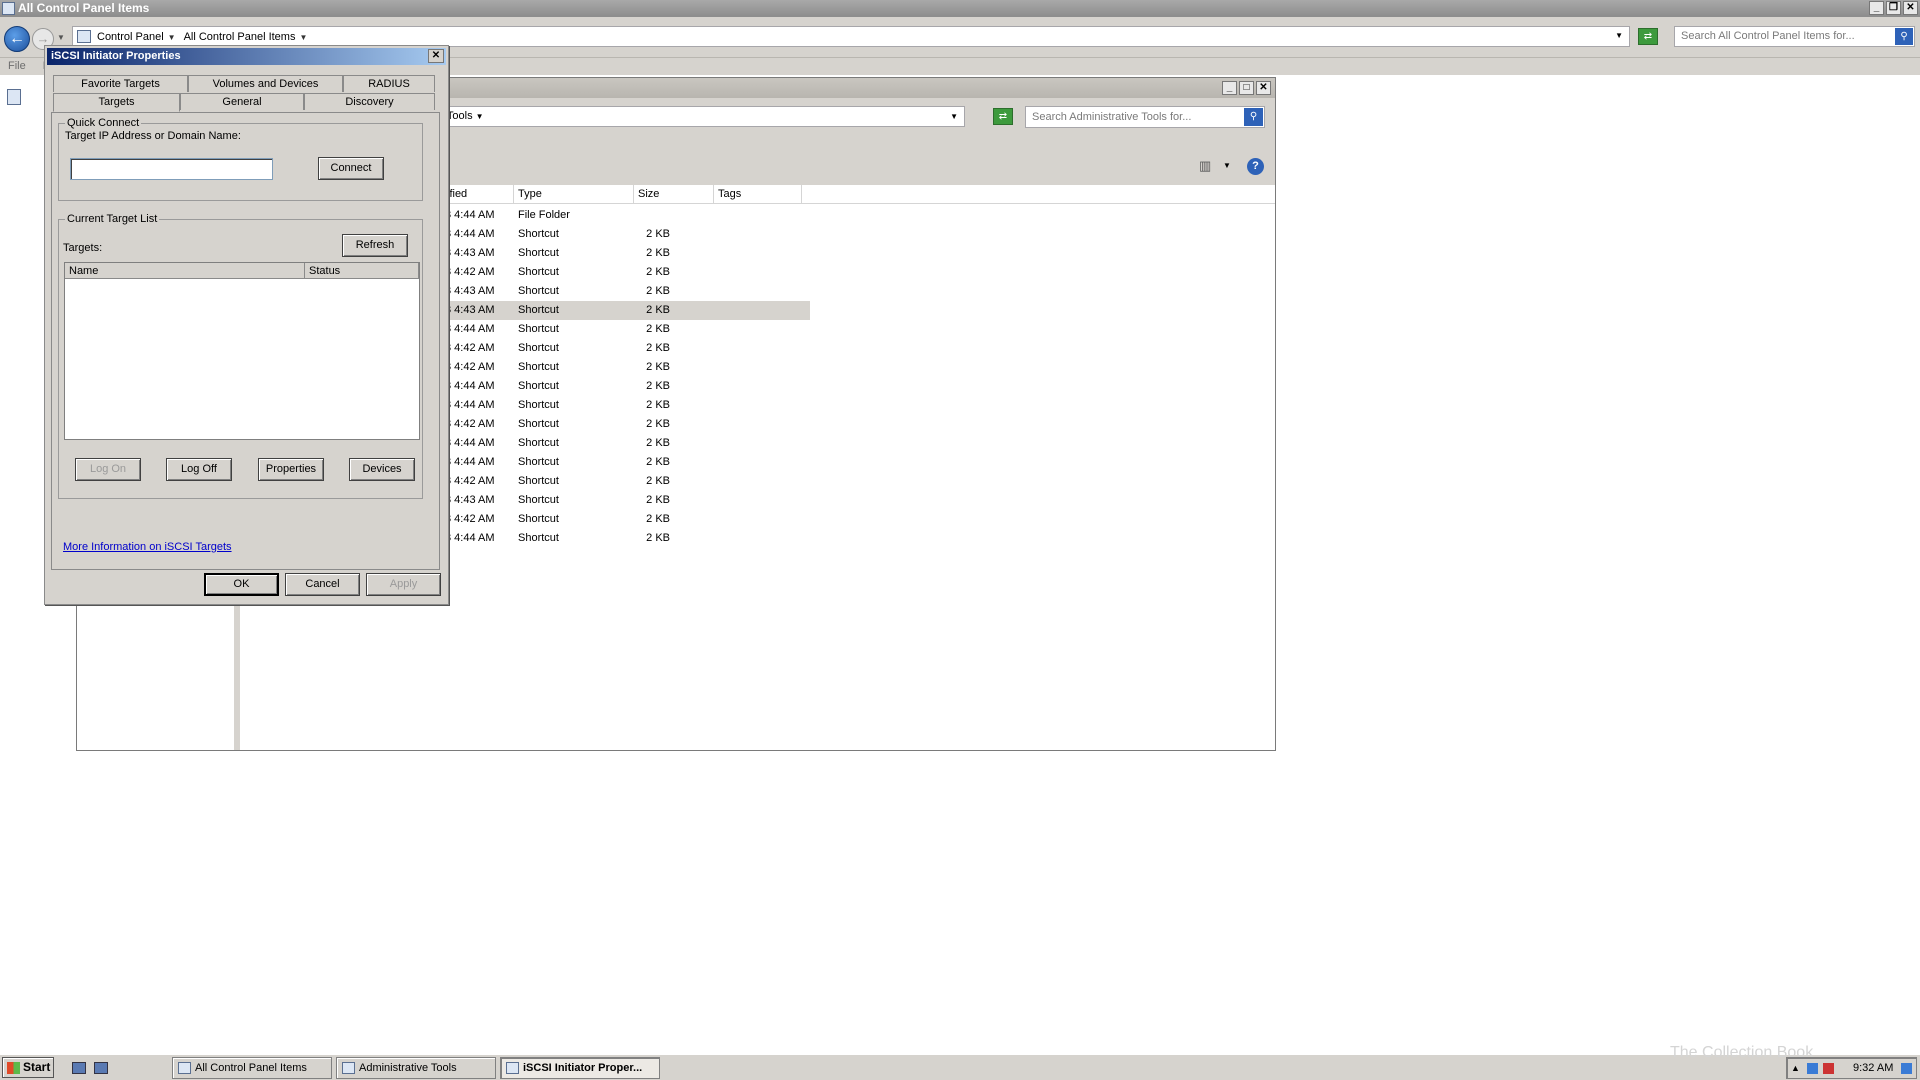  Describe the element at coordinates (954, 116) in the screenshot. I see `admin-address-dropdown-icon: ▼` at that location.